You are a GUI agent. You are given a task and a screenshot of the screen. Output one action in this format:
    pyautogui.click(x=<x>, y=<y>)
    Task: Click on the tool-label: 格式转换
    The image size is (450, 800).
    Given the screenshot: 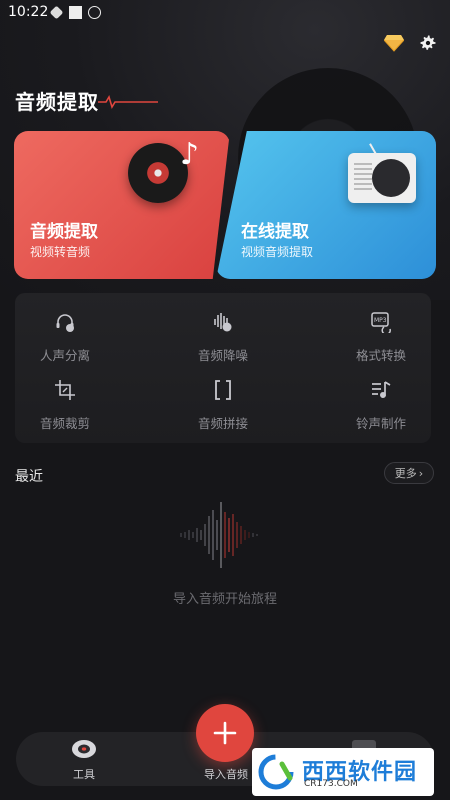 What is the action you would take?
    pyautogui.click(x=380, y=355)
    